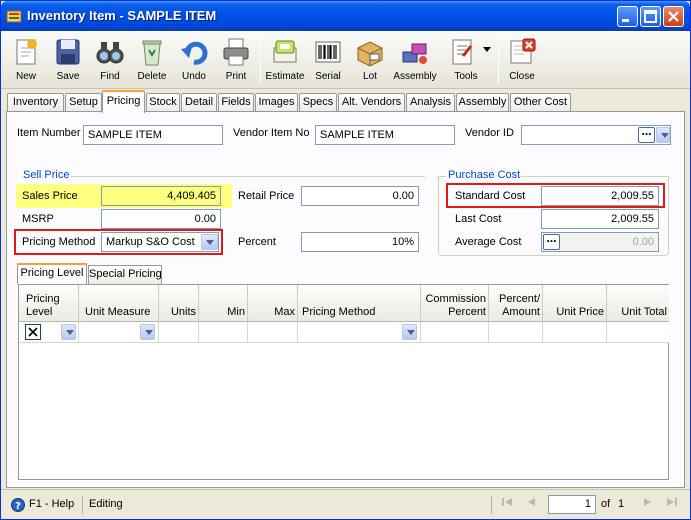 The height and width of the screenshot is (520, 691). Describe the element at coordinates (46, 175) in the screenshot. I see `sell-price-group-title: Sell Price` at that location.